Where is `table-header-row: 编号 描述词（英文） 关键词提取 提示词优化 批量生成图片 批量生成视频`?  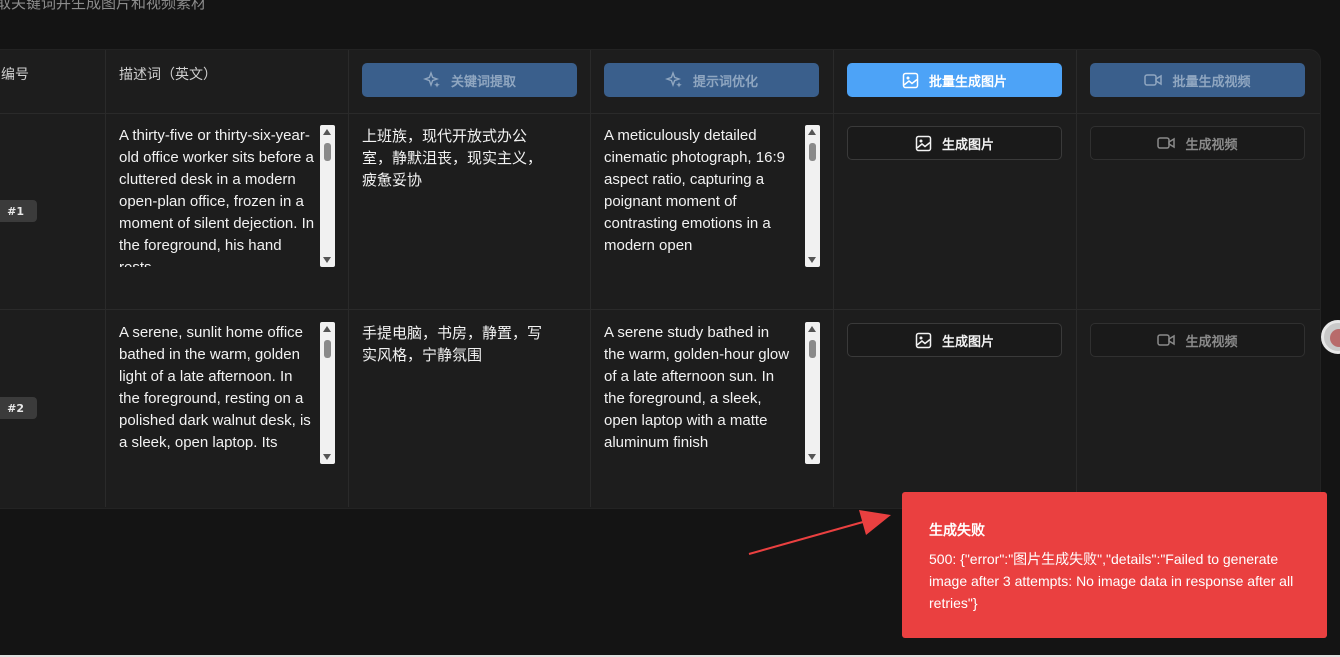 table-header-row: 编号 描述词（英文） 关键词提取 提示词优化 批量生成图片 批量生成视频 is located at coordinates (660, 82).